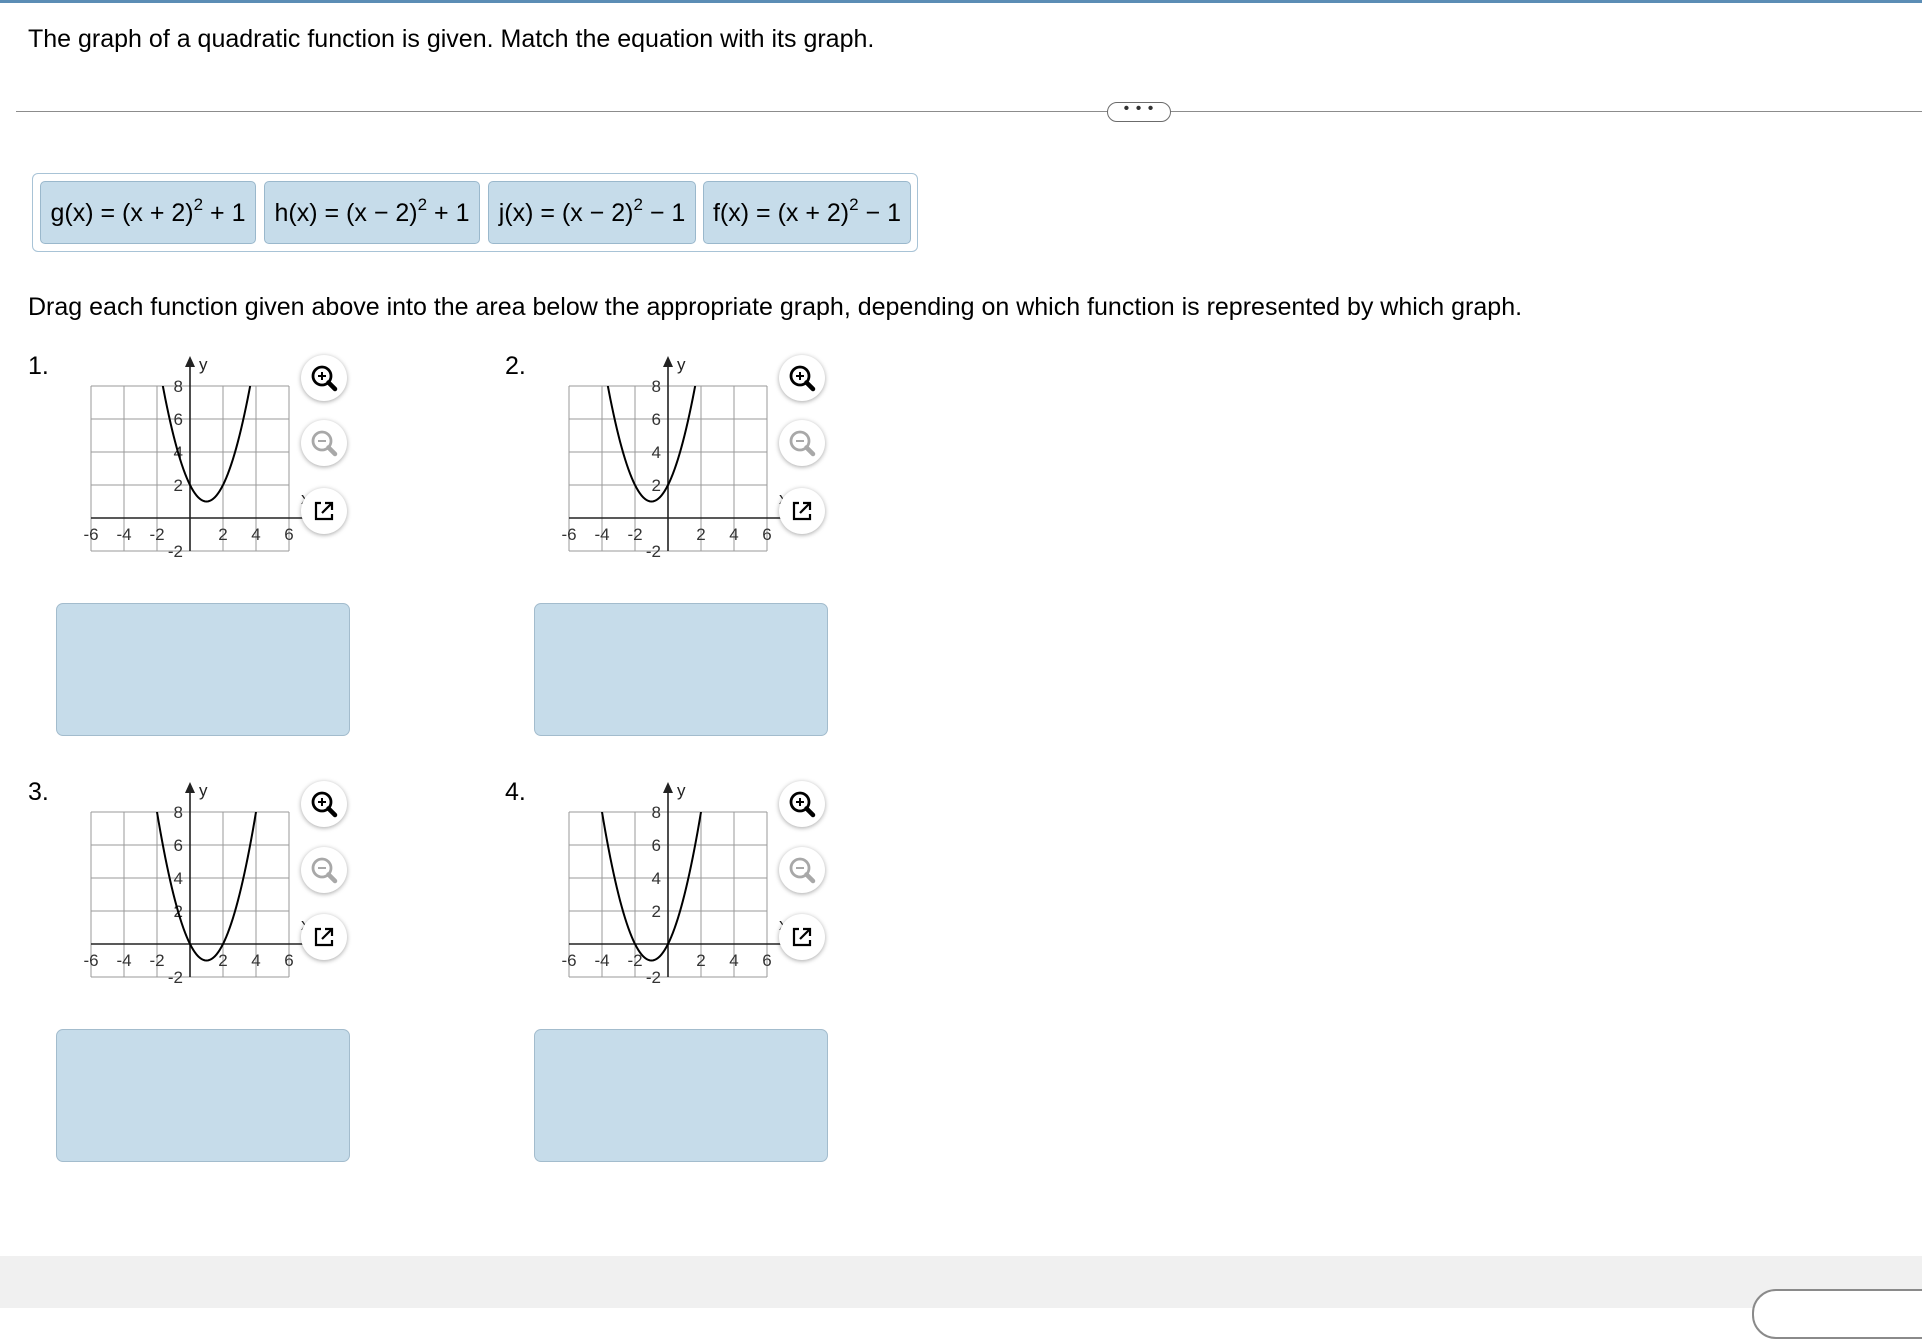 This screenshot has height=1339, width=1922. Describe the element at coordinates (324, 870) in the screenshot. I see `graph-3-zoom-out-button` at that location.